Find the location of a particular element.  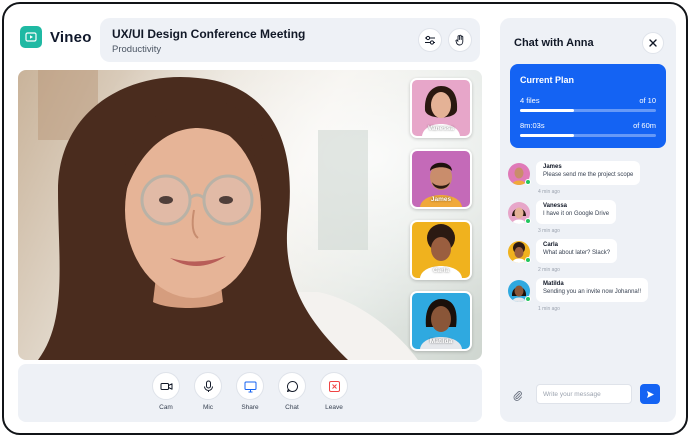

files-total: of 10 is located at coordinates (647, 100).